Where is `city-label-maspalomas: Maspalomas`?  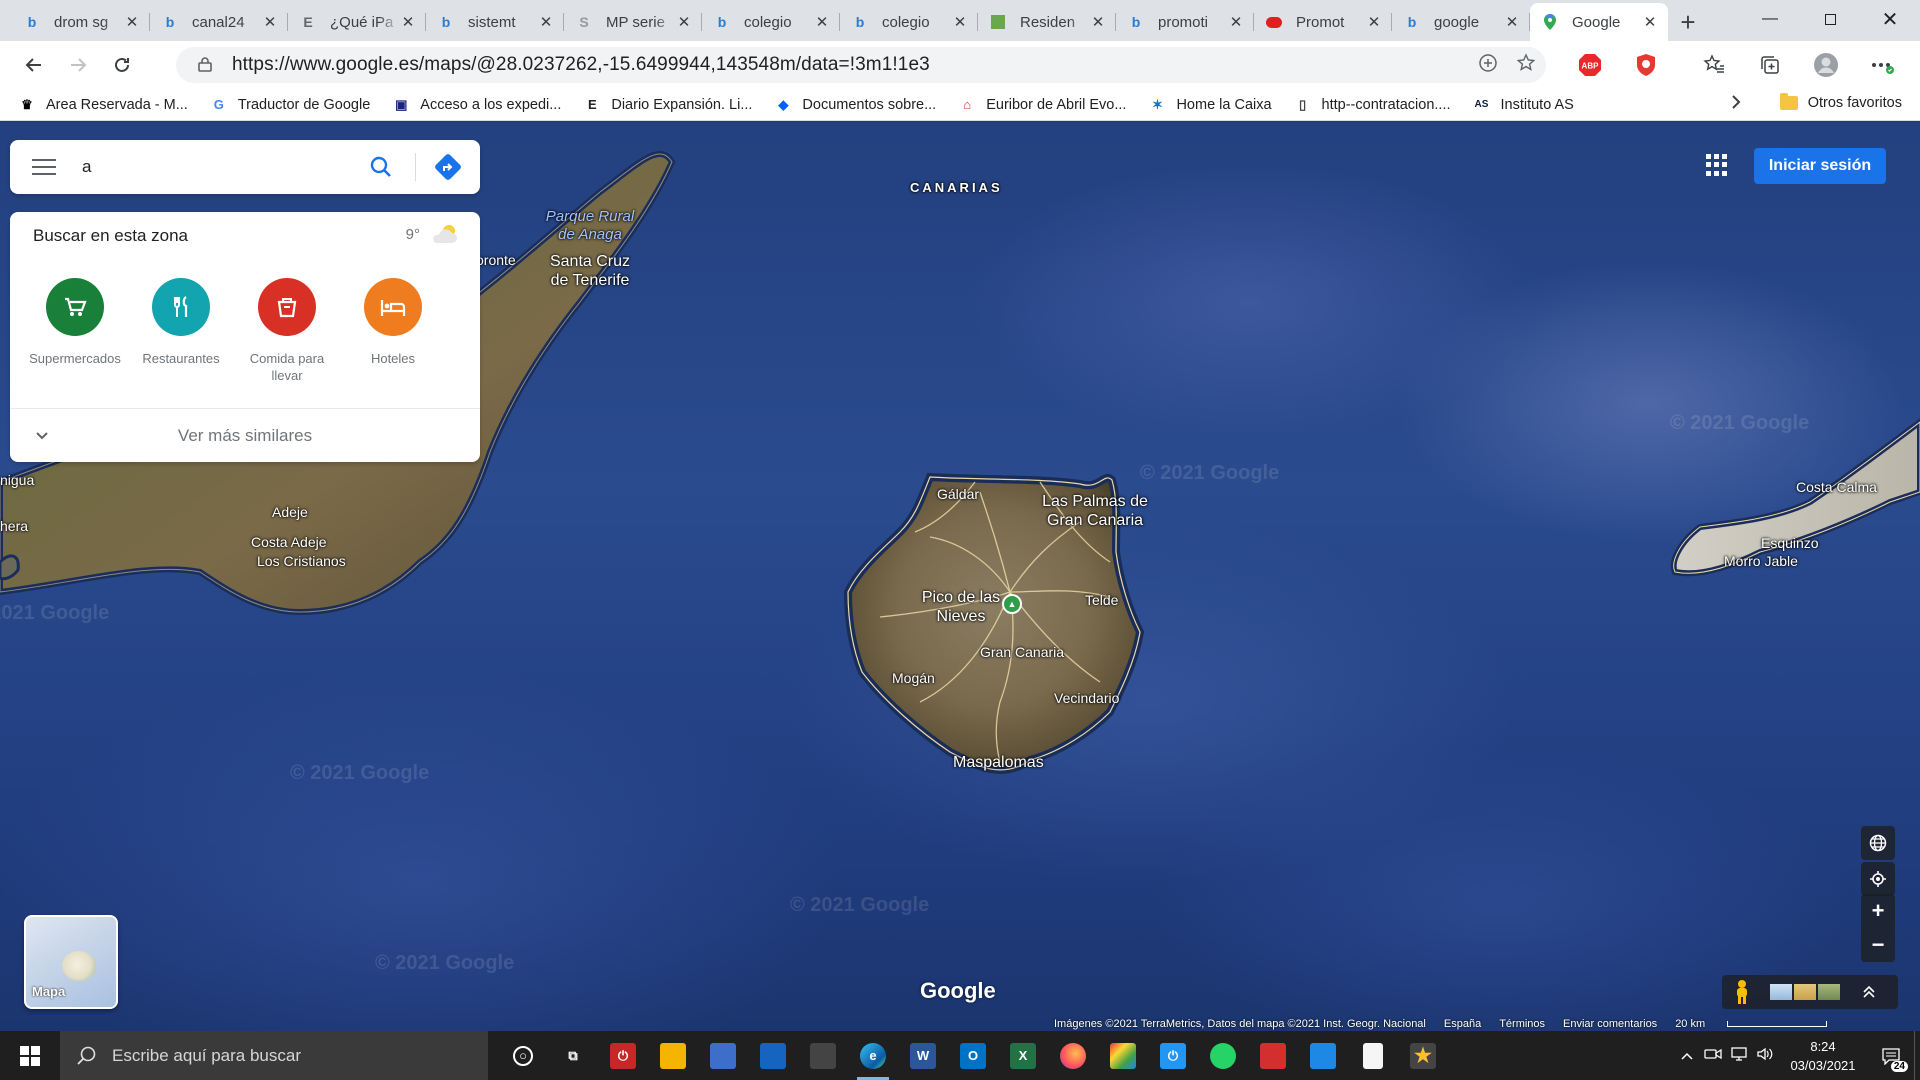 city-label-maspalomas: Maspalomas is located at coordinates (998, 763).